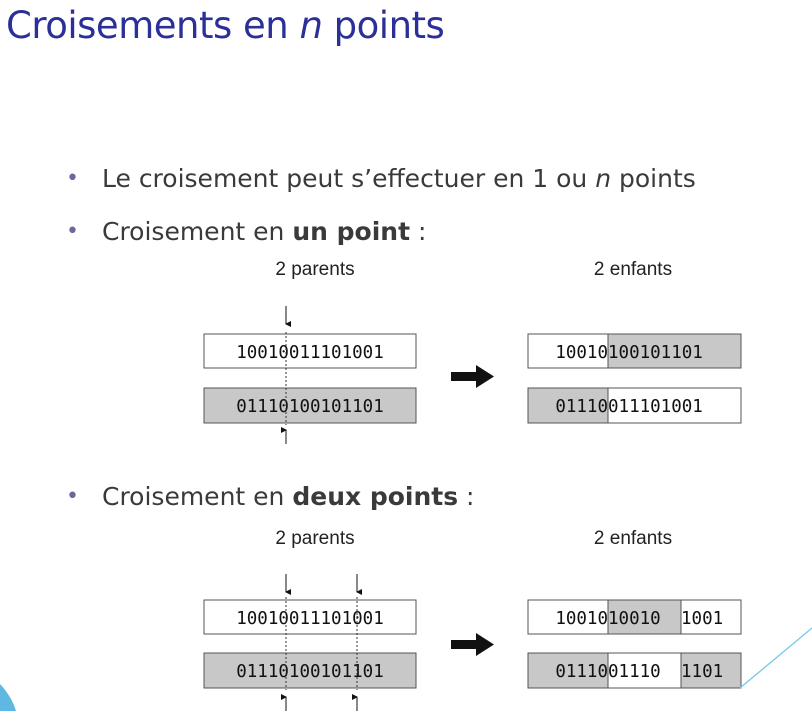 The width and height of the screenshot is (812, 711). I want to click on one-point-transform-arrow, so click(472, 376).